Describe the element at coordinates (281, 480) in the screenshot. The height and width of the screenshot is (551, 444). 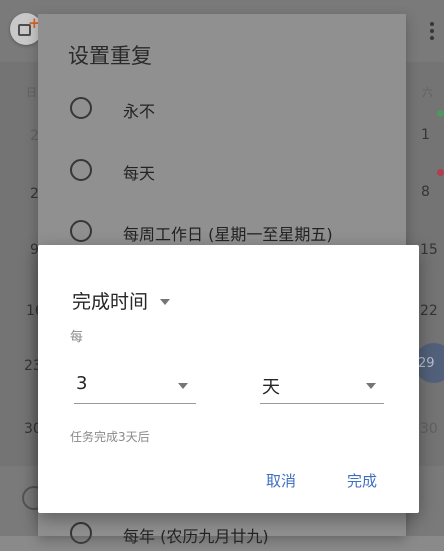
I see `cancel-button: 取消` at that location.